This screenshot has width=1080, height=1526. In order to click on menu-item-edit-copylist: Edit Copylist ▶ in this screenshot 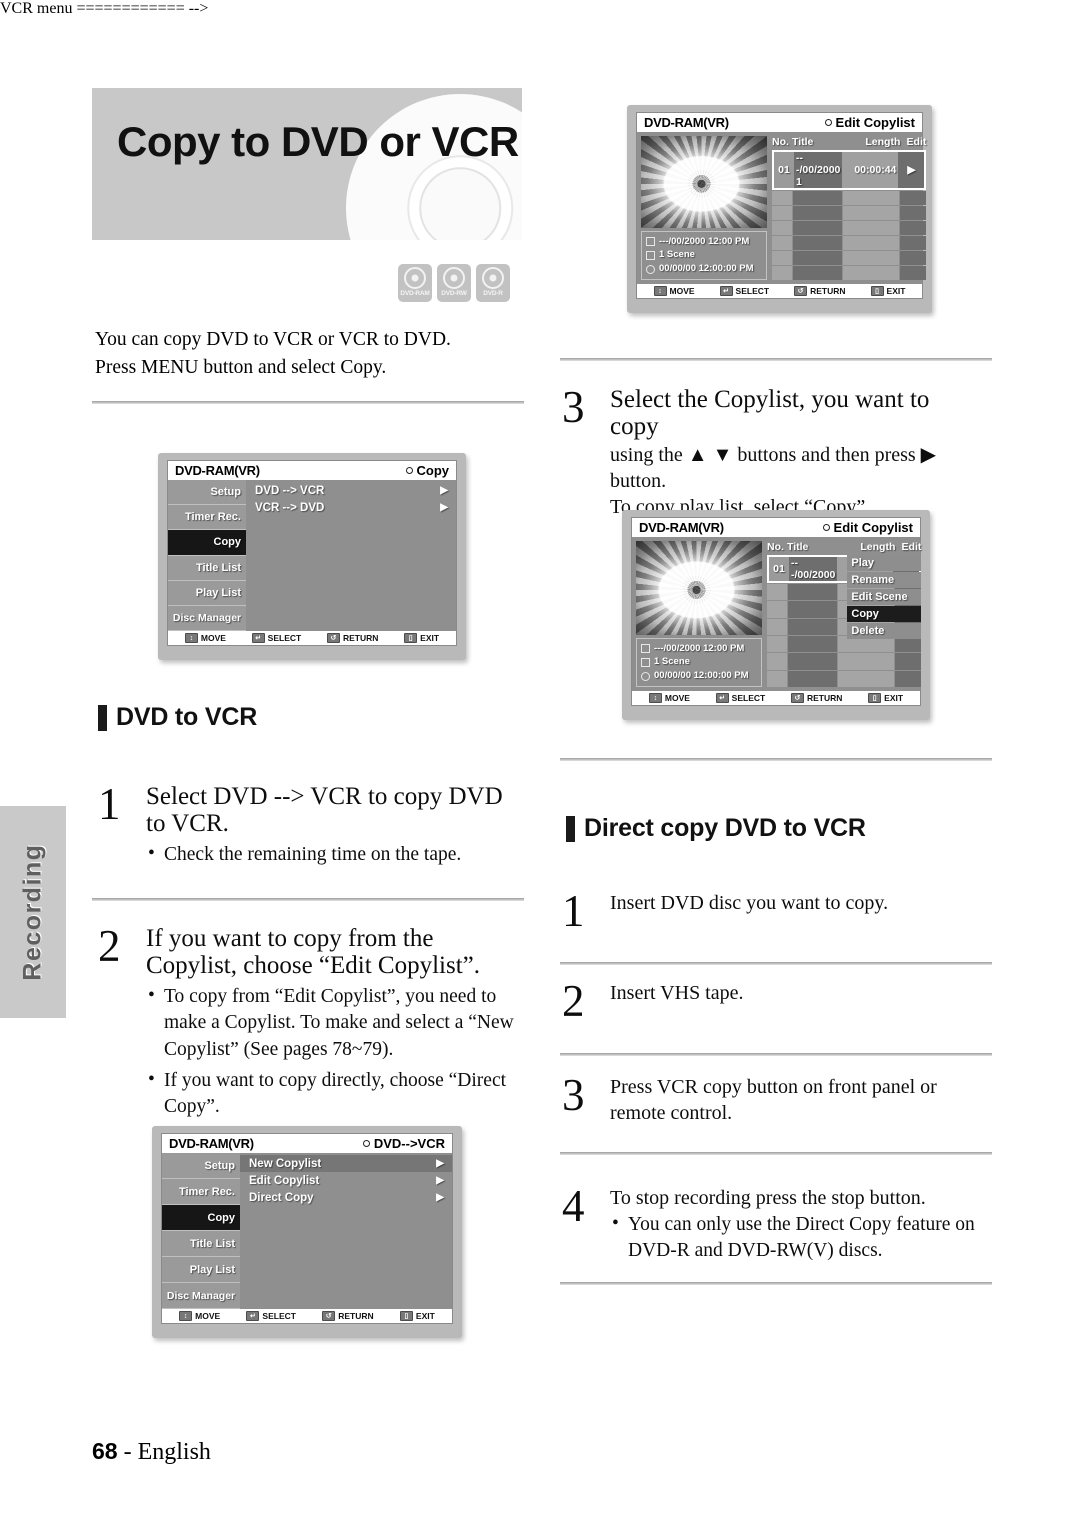, I will do `click(346, 1180)`.